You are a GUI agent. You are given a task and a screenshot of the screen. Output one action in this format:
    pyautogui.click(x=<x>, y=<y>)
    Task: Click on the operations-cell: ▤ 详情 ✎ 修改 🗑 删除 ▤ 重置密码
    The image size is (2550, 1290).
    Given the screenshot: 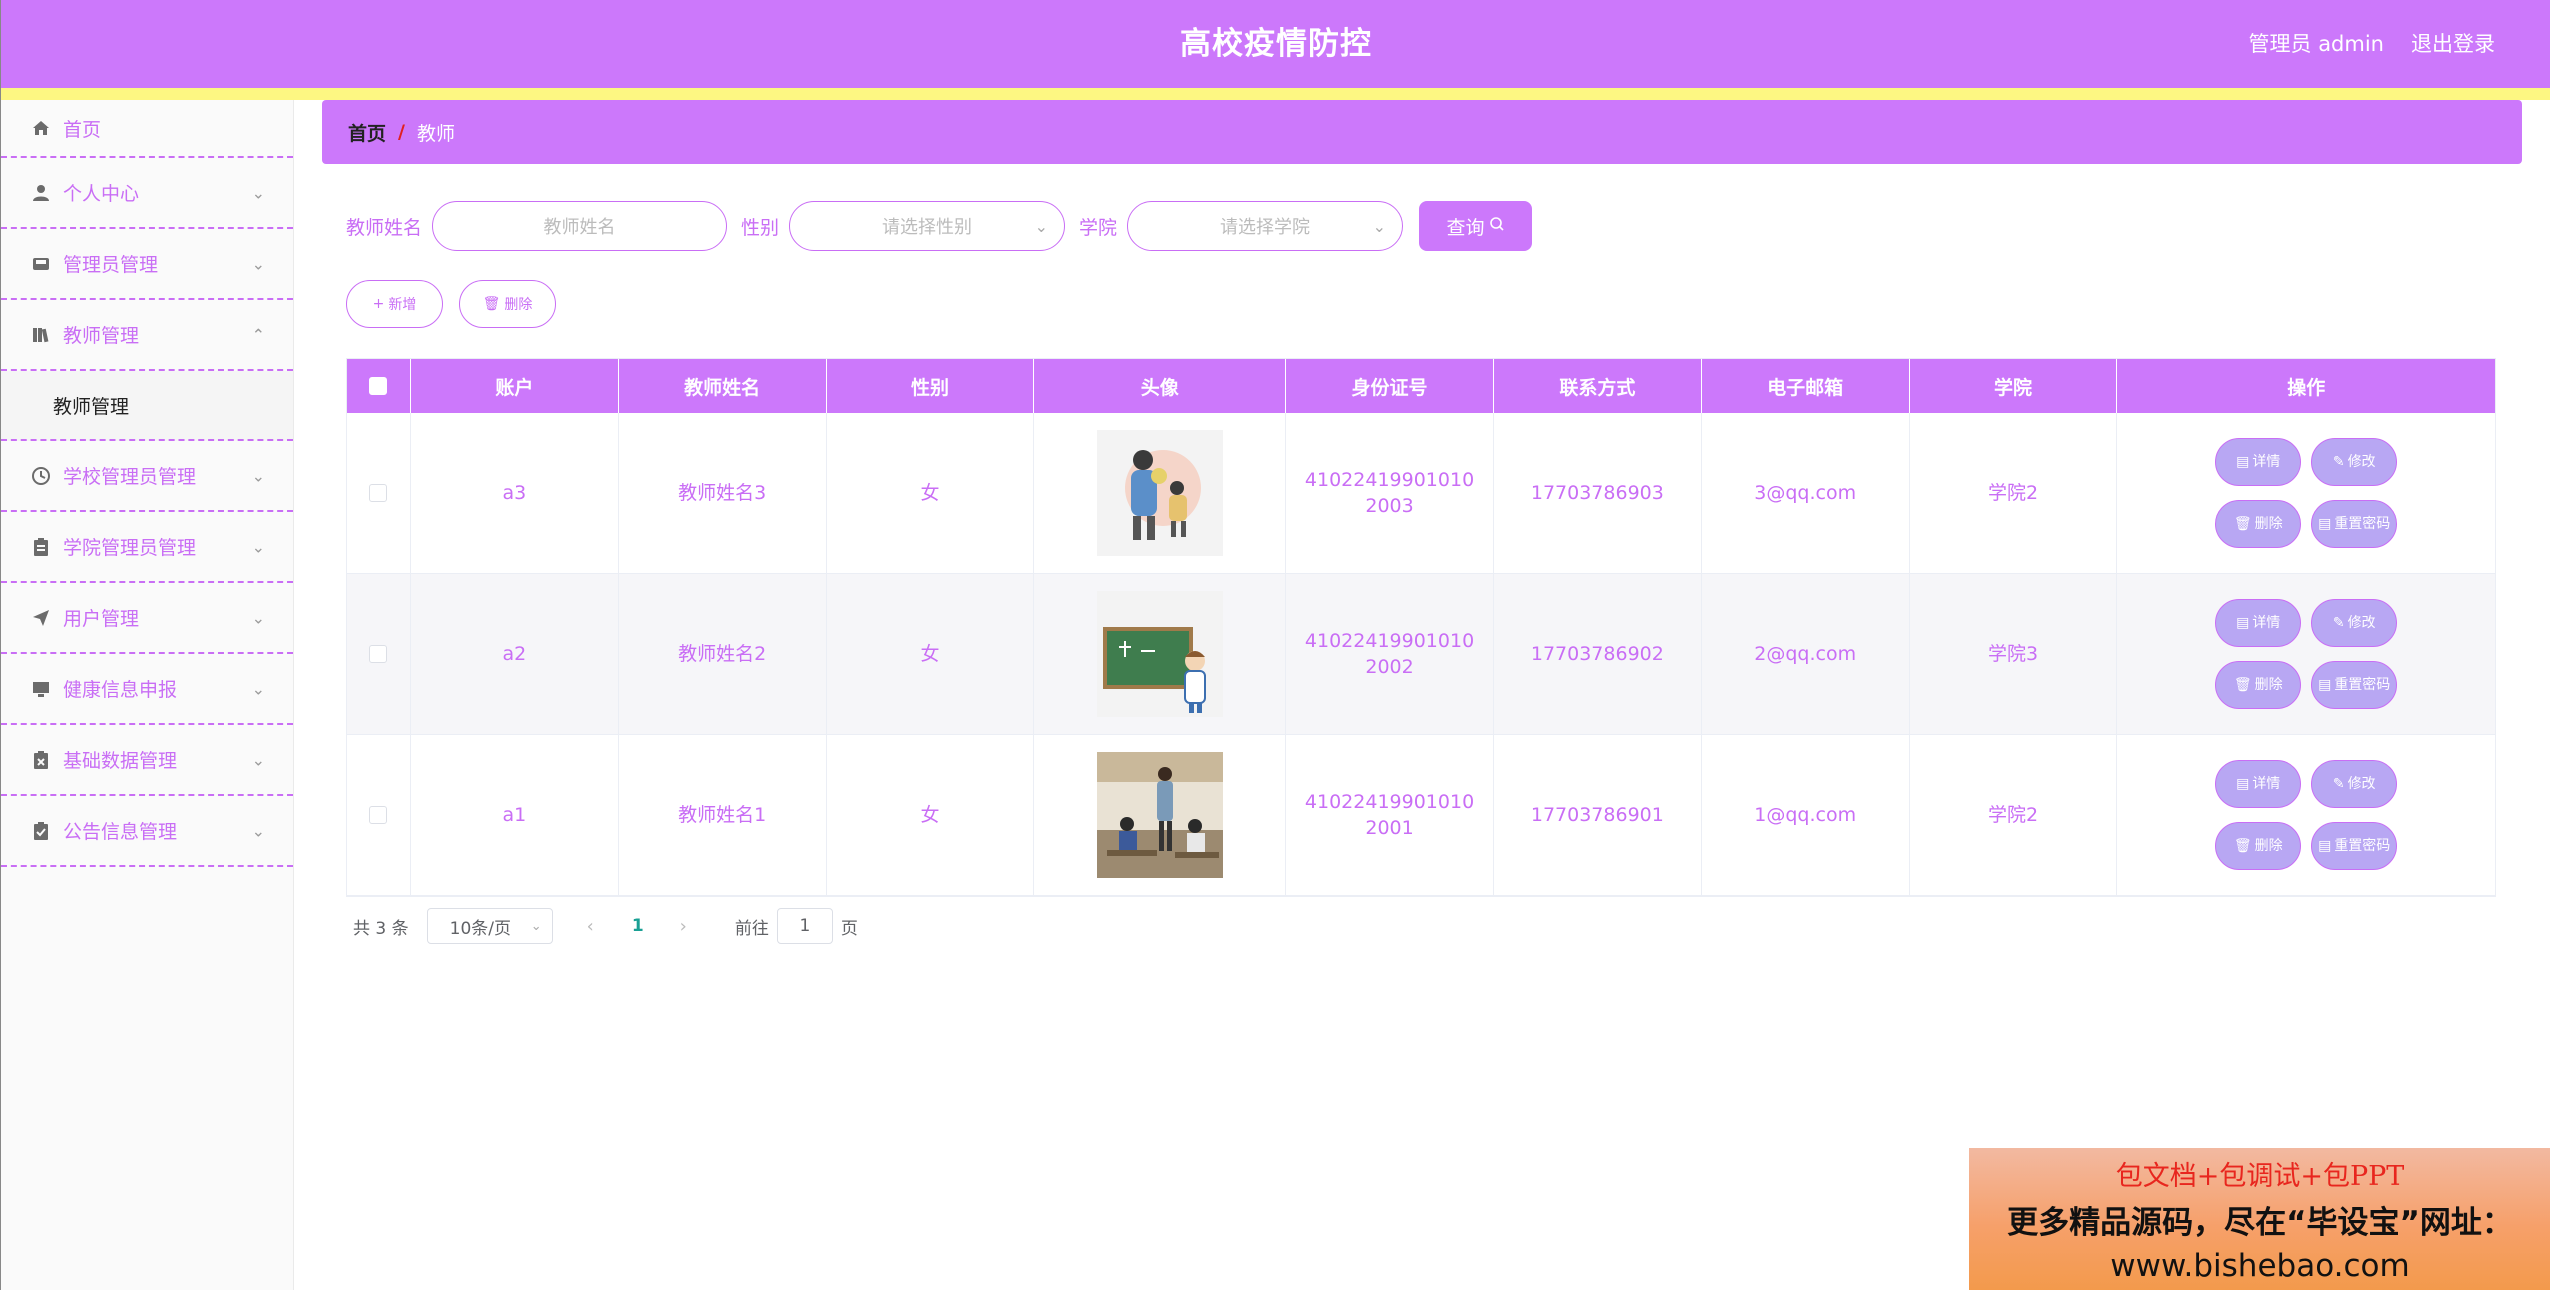 What is the action you would take?
    pyautogui.click(x=2306, y=654)
    